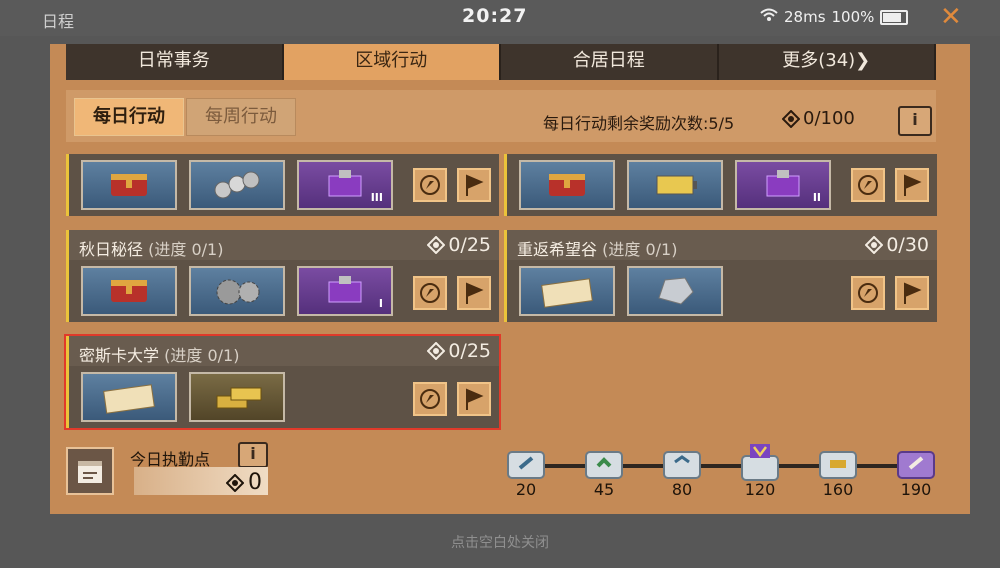  I want to click on status-indicators: 28ms 100%, so click(834, 17).